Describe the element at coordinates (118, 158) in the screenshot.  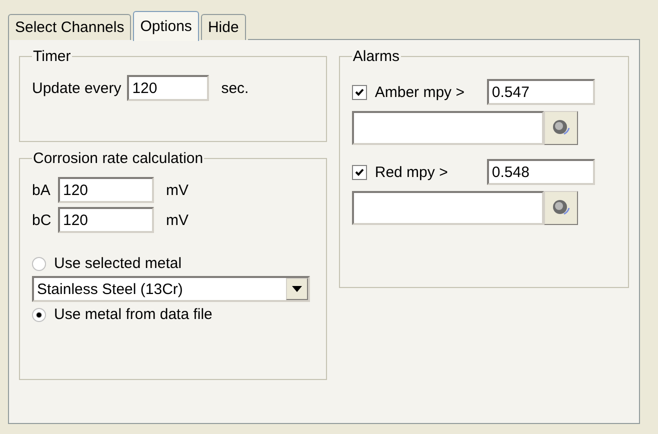
I see `group-title: Corrosion rate calculation` at that location.